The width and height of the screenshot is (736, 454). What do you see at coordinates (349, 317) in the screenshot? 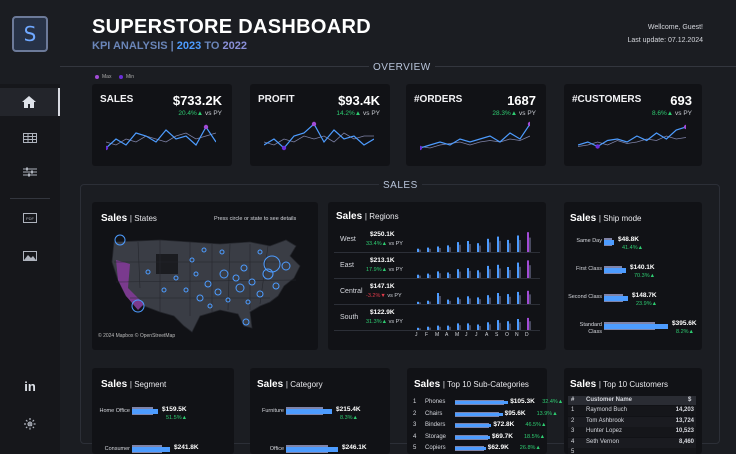
I see `region-name: South` at bounding box center [349, 317].